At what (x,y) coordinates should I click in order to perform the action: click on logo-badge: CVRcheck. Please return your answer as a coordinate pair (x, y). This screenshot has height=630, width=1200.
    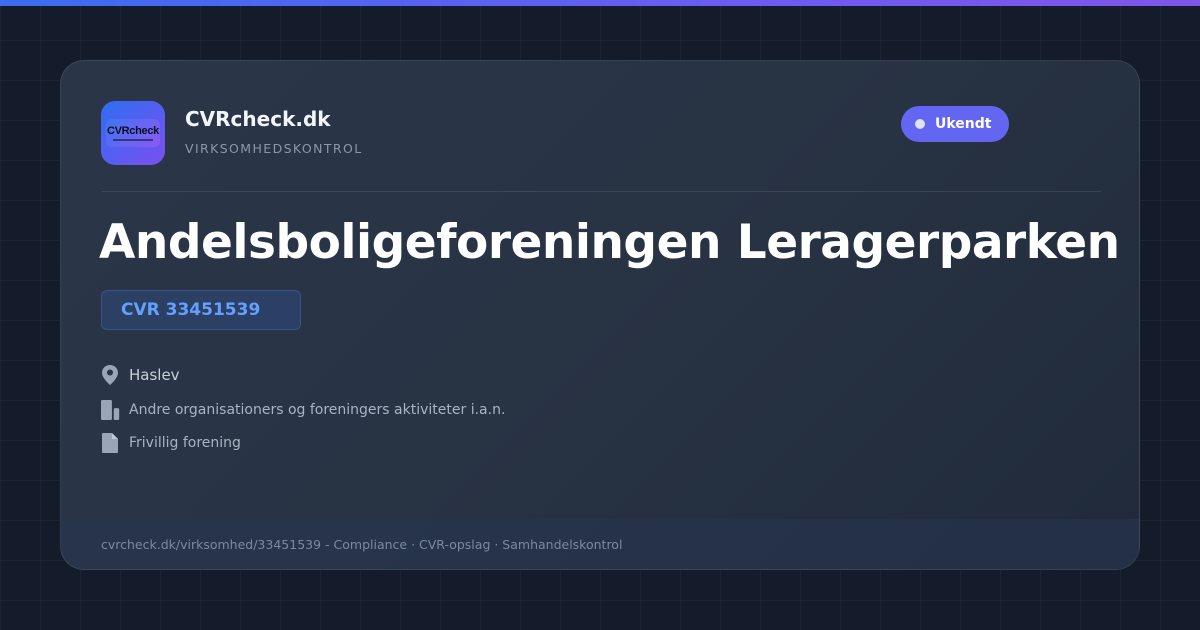
    Looking at the image, I should click on (133, 133).